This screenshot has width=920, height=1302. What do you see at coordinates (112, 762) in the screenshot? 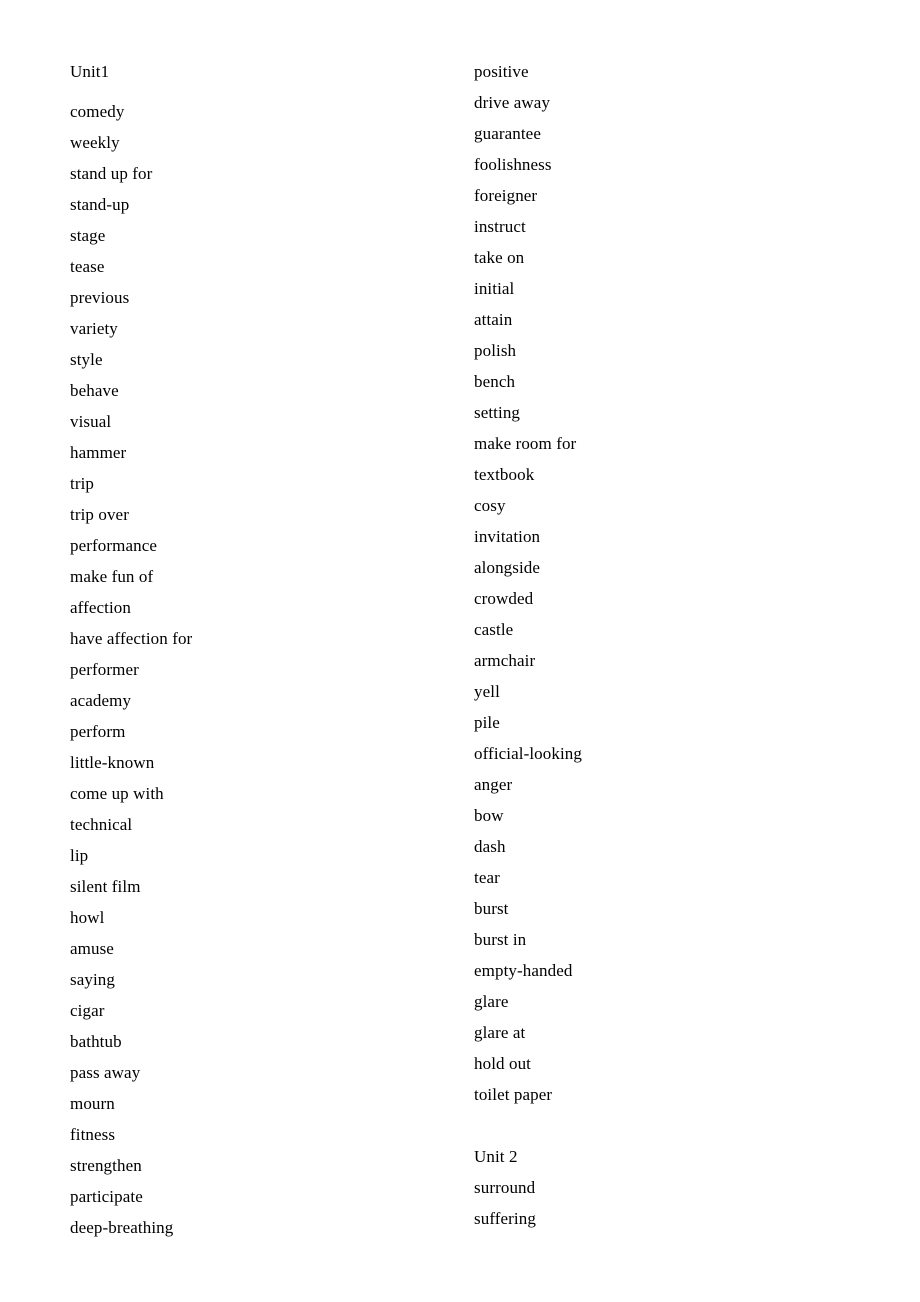
I see `word-line: little-known` at bounding box center [112, 762].